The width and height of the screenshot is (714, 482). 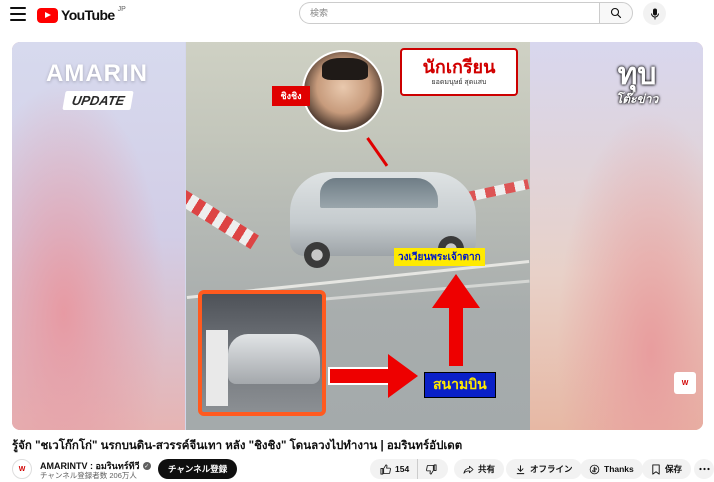 What do you see at coordinates (373, 376) in the screenshot?
I see `arrow-right` at bounding box center [373, 376].